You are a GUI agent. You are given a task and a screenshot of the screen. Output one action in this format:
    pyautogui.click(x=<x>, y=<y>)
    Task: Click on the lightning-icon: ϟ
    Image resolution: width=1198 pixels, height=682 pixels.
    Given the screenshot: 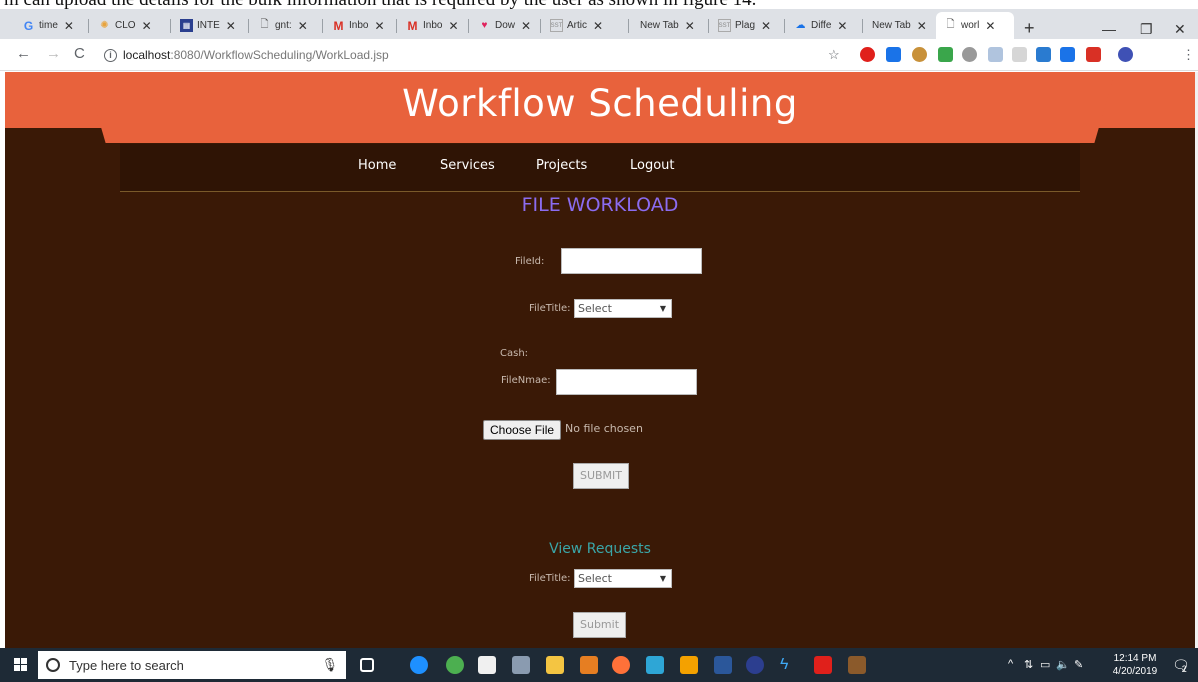 What is the action you would take?
    pyautogui.click(x=789, y=665)
    